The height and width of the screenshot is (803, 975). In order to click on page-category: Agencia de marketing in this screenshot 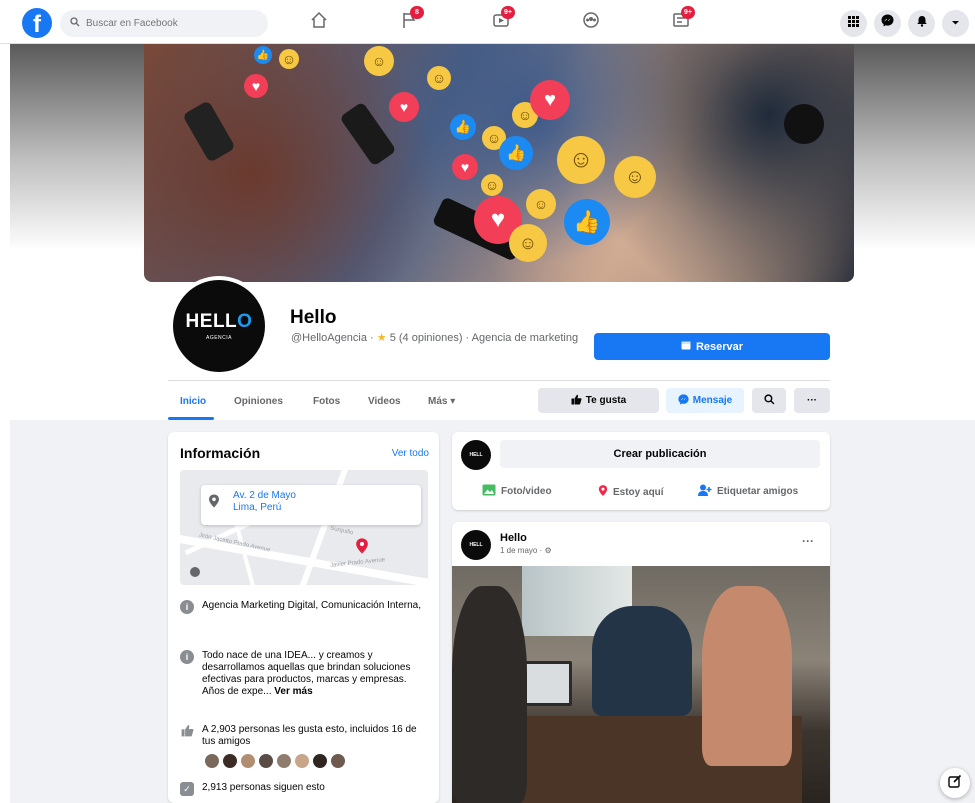, I will do `click(525, 338)`.